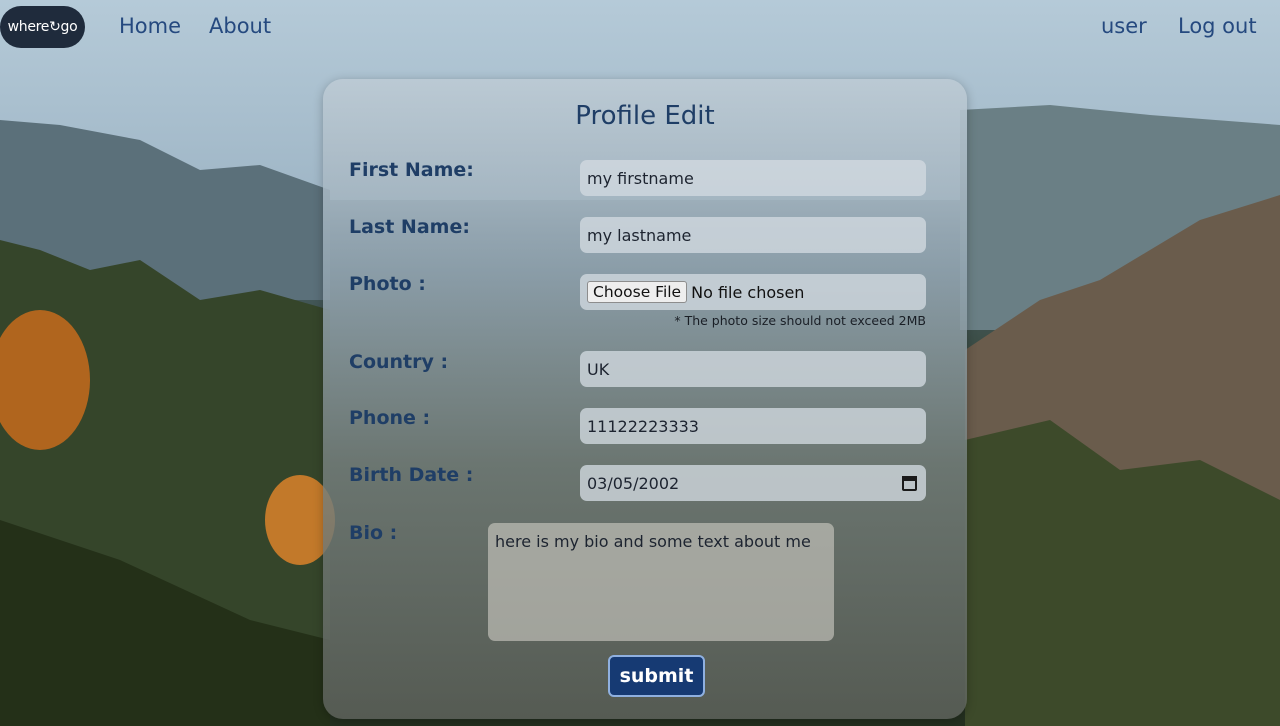 The height and width of the screenshot is (726, 1280). I want to click on photo-size-hint: * The photo size should not exceed 2MB, so click(800, 320).